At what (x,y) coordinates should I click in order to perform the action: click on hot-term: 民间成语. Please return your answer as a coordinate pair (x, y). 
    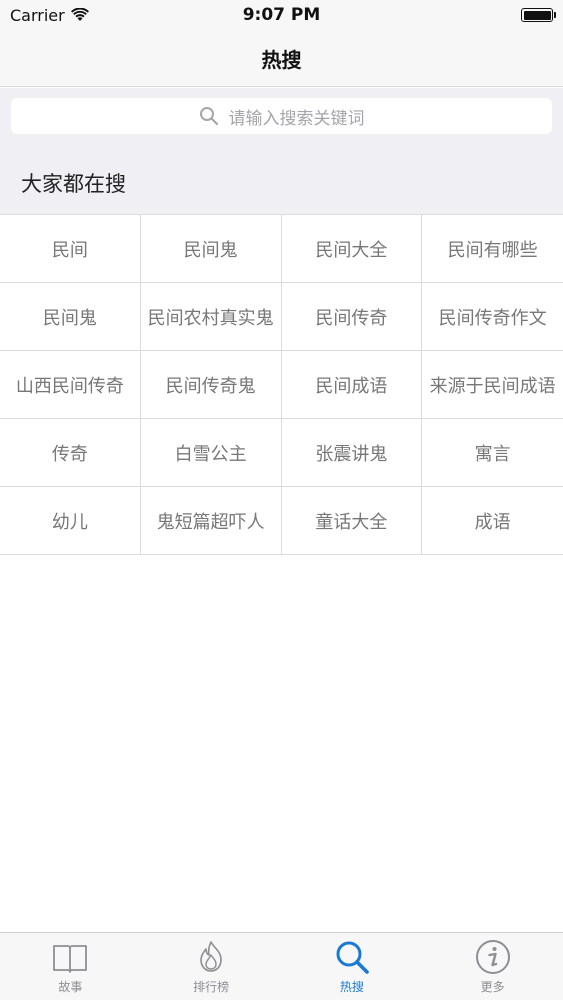
    Looking at the image, I should click on (352, 385).